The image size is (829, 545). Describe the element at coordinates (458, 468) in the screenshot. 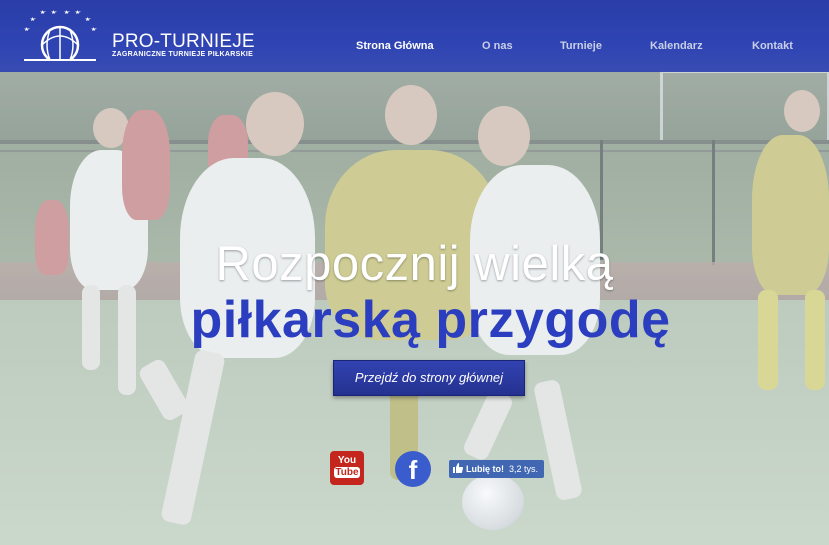

I see `thumbs-up-icon` at that location.